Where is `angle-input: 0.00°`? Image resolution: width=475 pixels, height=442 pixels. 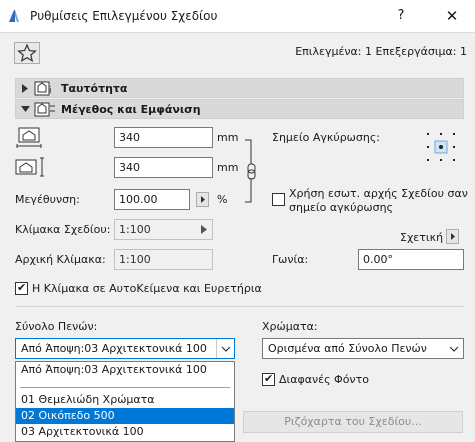 angle-input: 0.00° is located at coordinates (411, 259).